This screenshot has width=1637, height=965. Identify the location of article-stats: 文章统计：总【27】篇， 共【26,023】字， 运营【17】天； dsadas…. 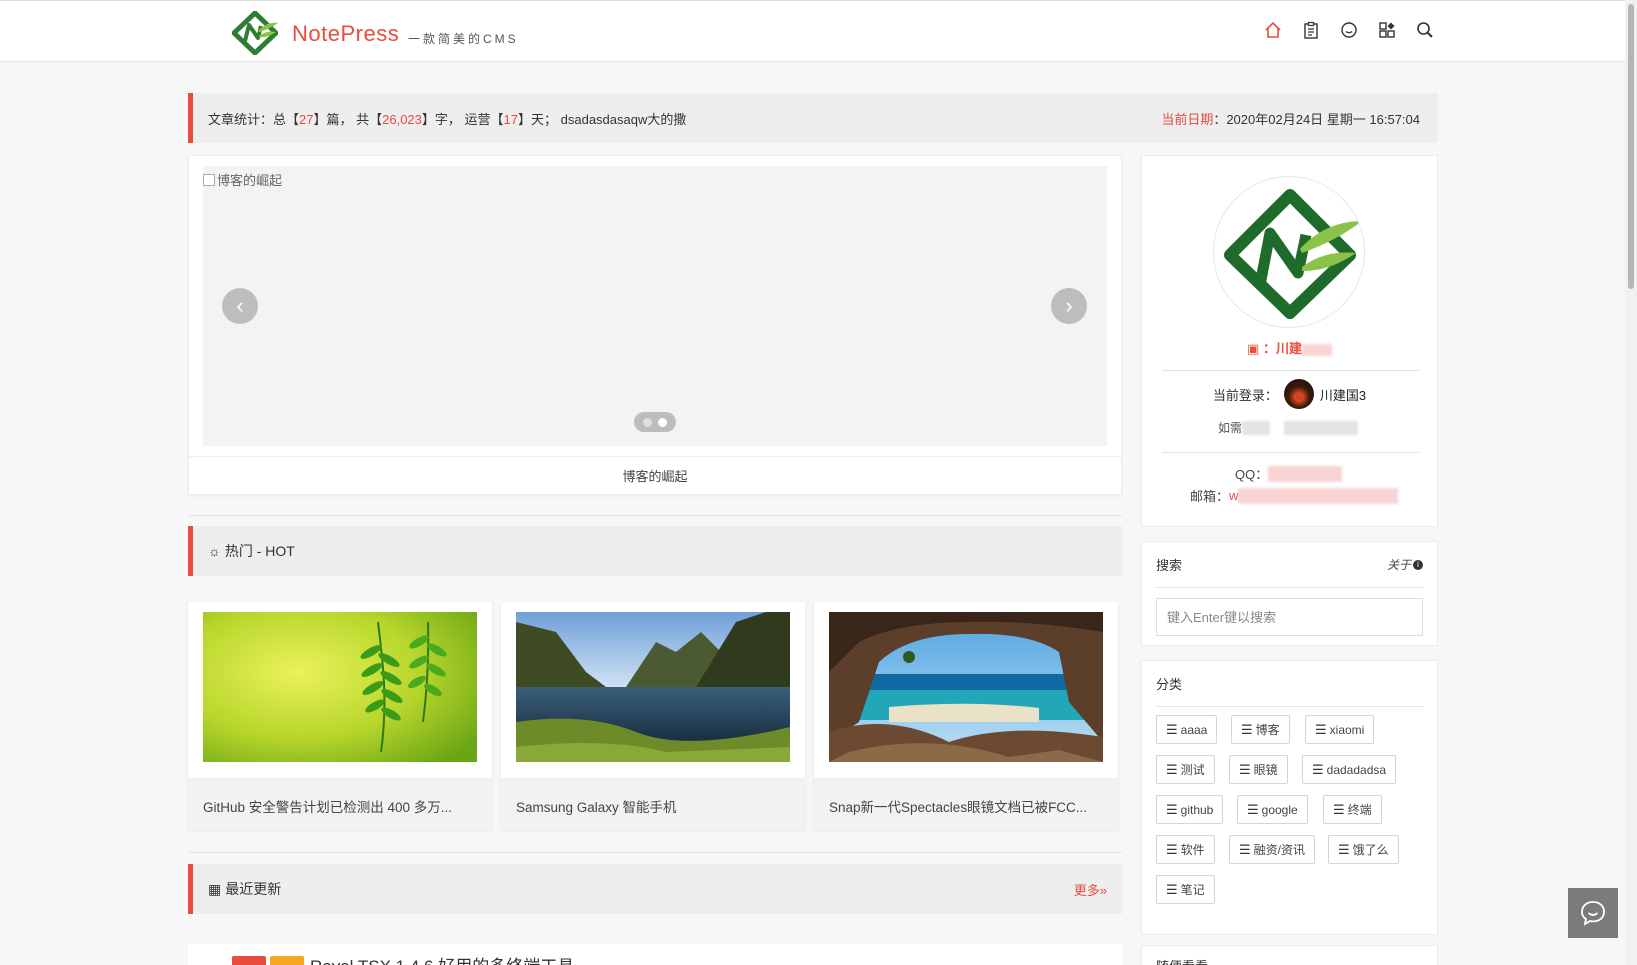
(447, 118).